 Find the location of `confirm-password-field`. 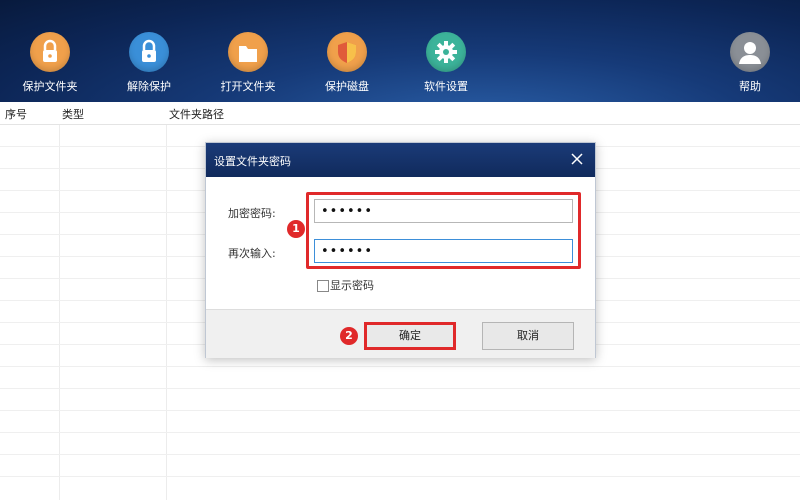

confirm-password-field is located at coordinates (443, 251).